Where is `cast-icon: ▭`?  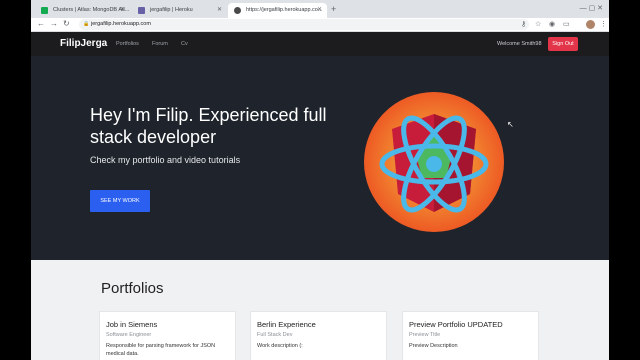
cast-icon: ▭ is located at coordinates (566, 24).